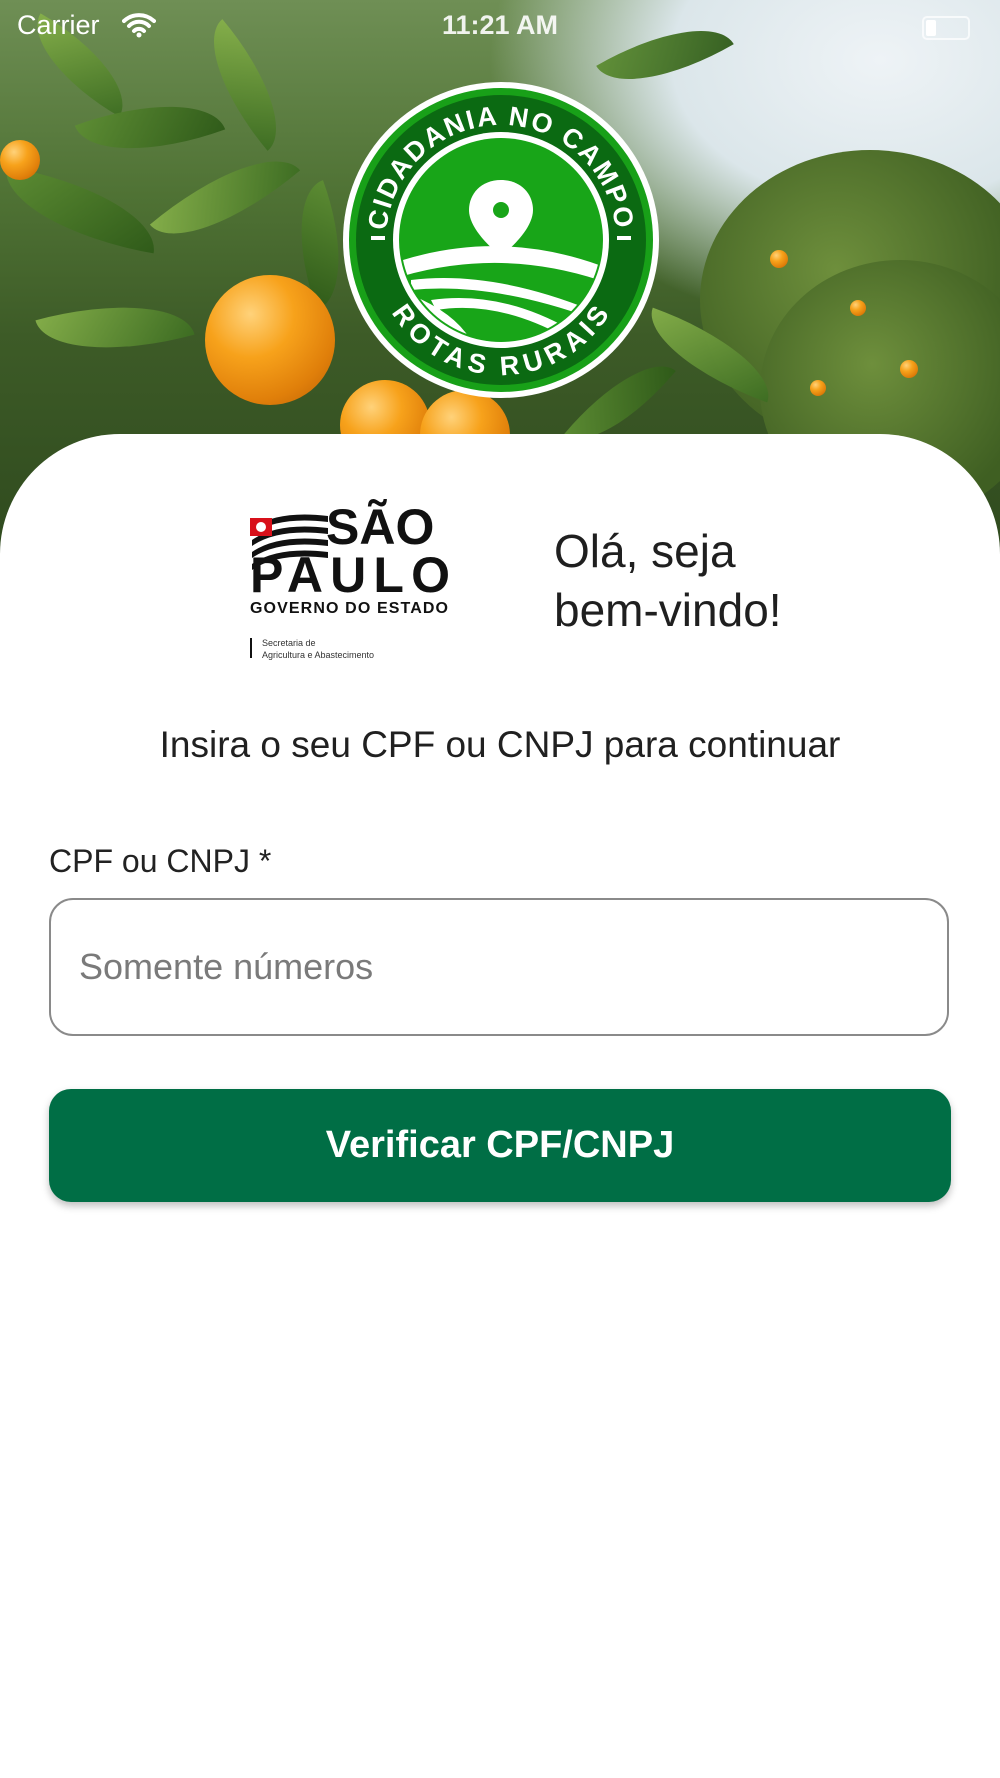 The width and height of the screenshot is (1000, 1778). Describe the element at coordinates (500, 744) in the screenshot. I see `instruction-text: Insira o seu CPF ou CNPJ para continuar` at that location.